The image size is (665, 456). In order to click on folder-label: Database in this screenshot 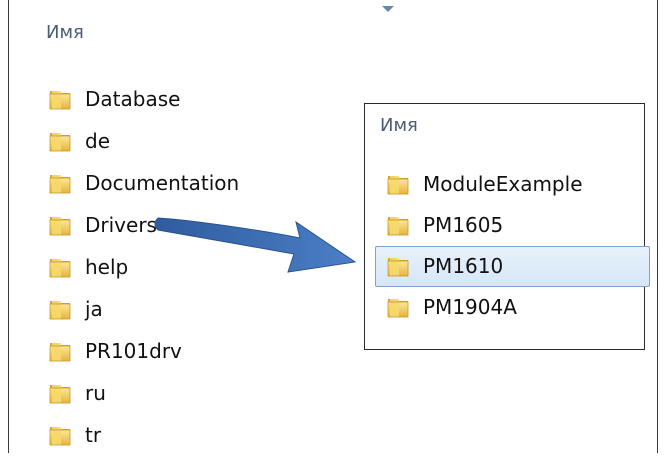, I will do `click(133, 99)`.